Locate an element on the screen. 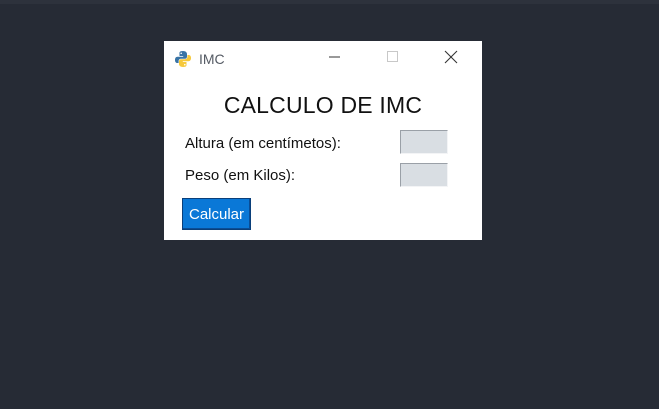 This screenshot has width=659, height=409. close-icon is located at coordinates (451, 59).